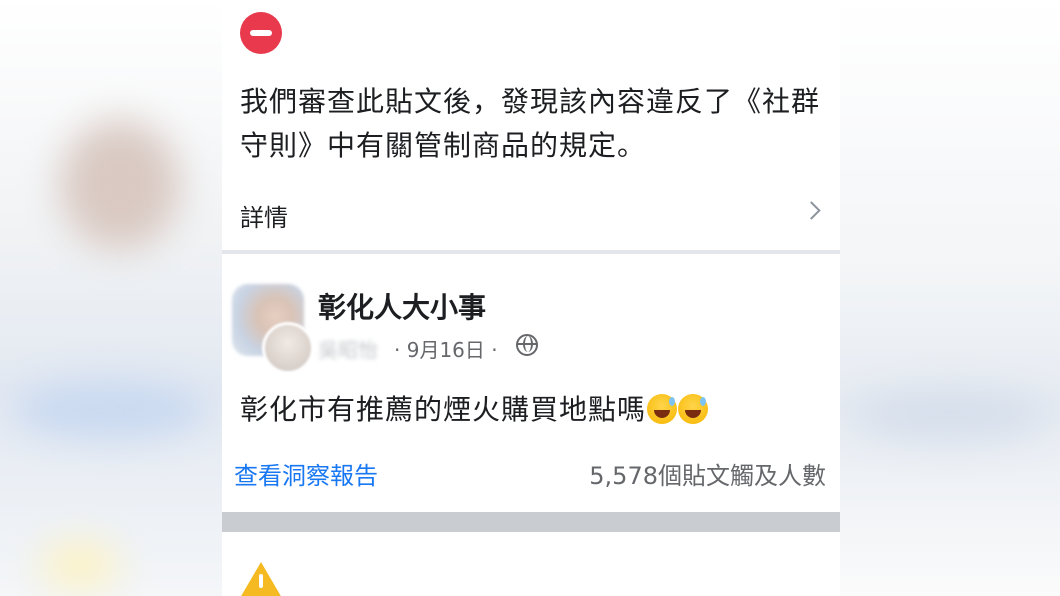 Image resolution: width=1060 pixels, height=596 pixels. What do you see at coordinates (261, 581) in the screenshot?
I see `warning-mark` at bounding box center [261, 581].